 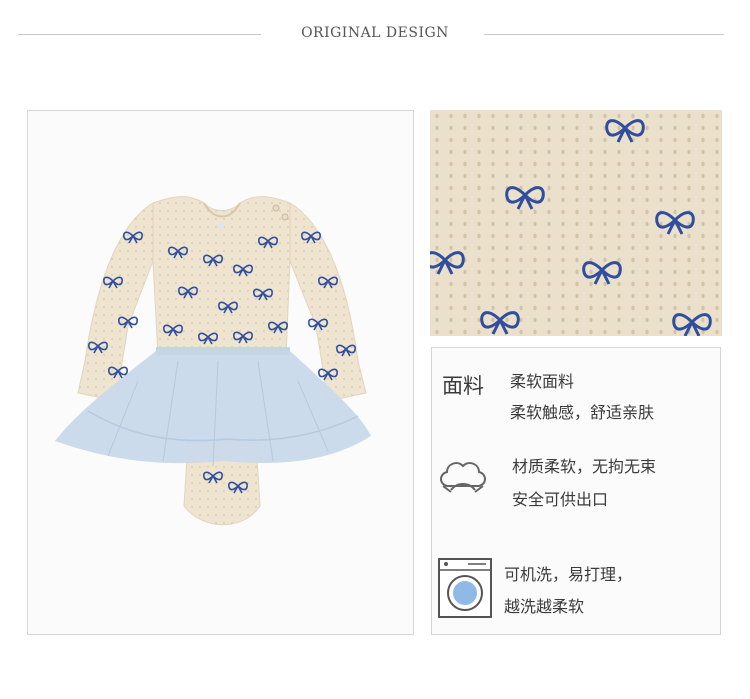 What do you see at coordinates (584, 466) in the screenshot?
I see `feature-softness-line-1: 材质柔软，无拘无束` at bounding box center [584, 466].